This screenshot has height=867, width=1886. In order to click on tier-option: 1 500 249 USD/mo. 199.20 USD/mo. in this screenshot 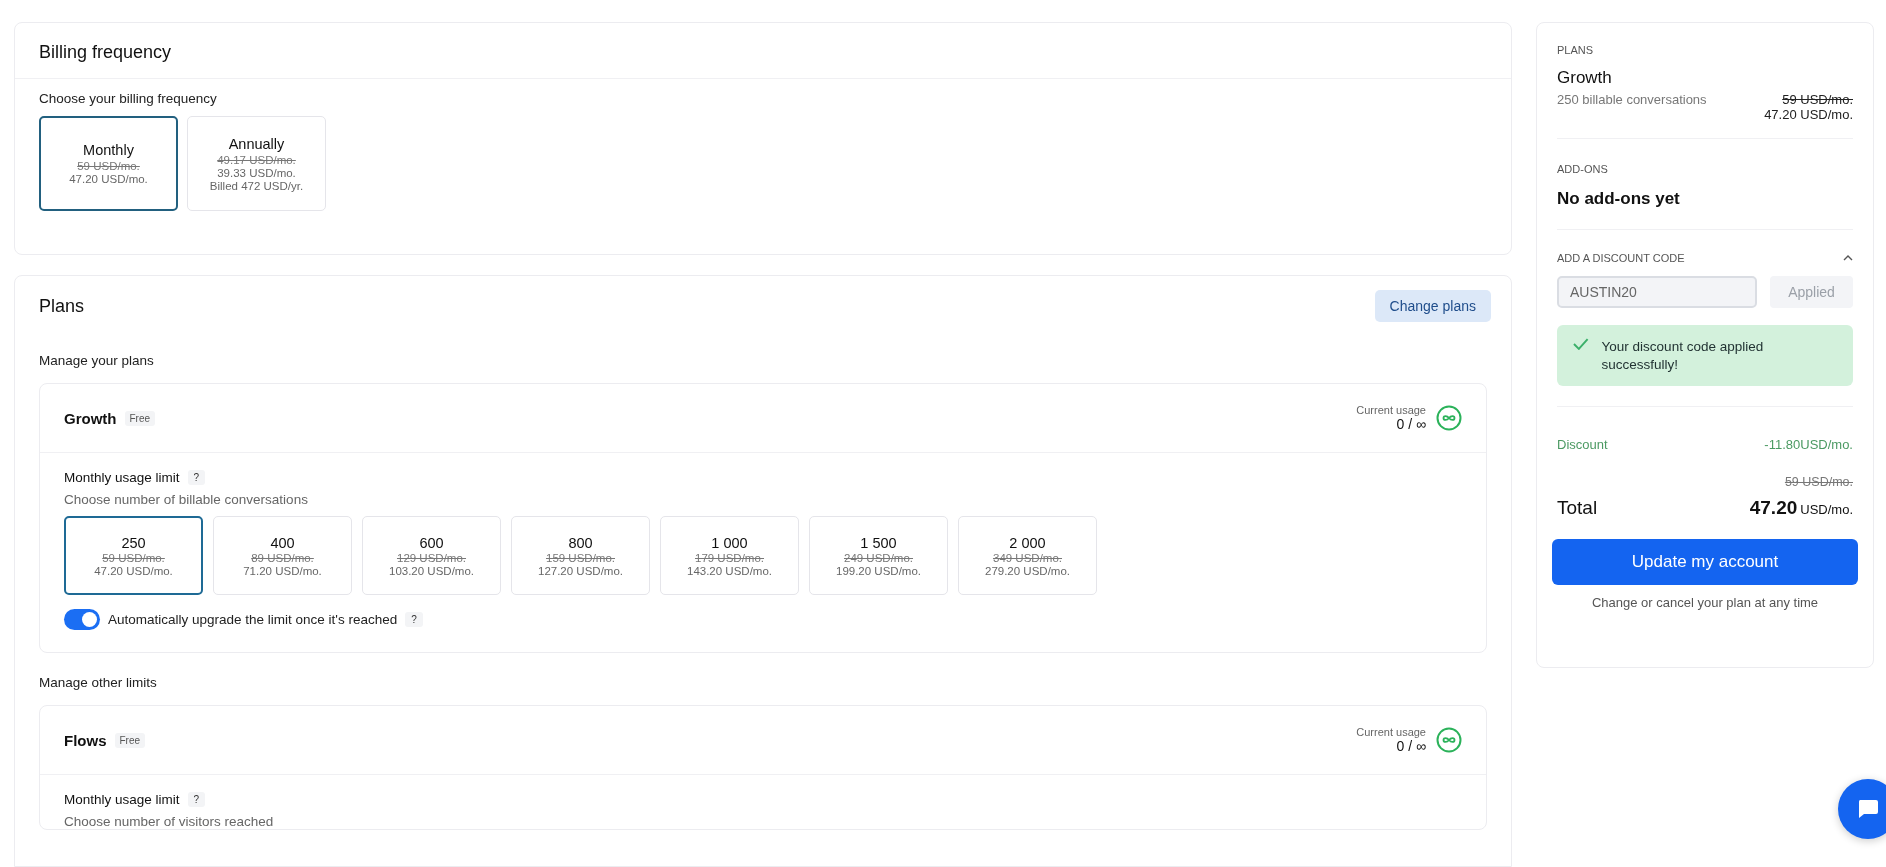, I will do `click(878, 555)`.